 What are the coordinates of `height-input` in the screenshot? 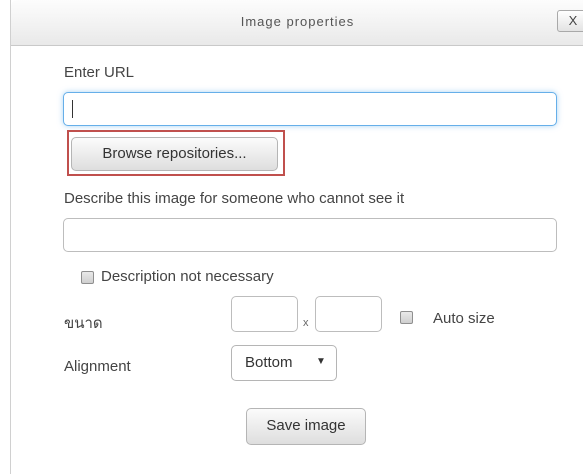 It's located at (348, 314).